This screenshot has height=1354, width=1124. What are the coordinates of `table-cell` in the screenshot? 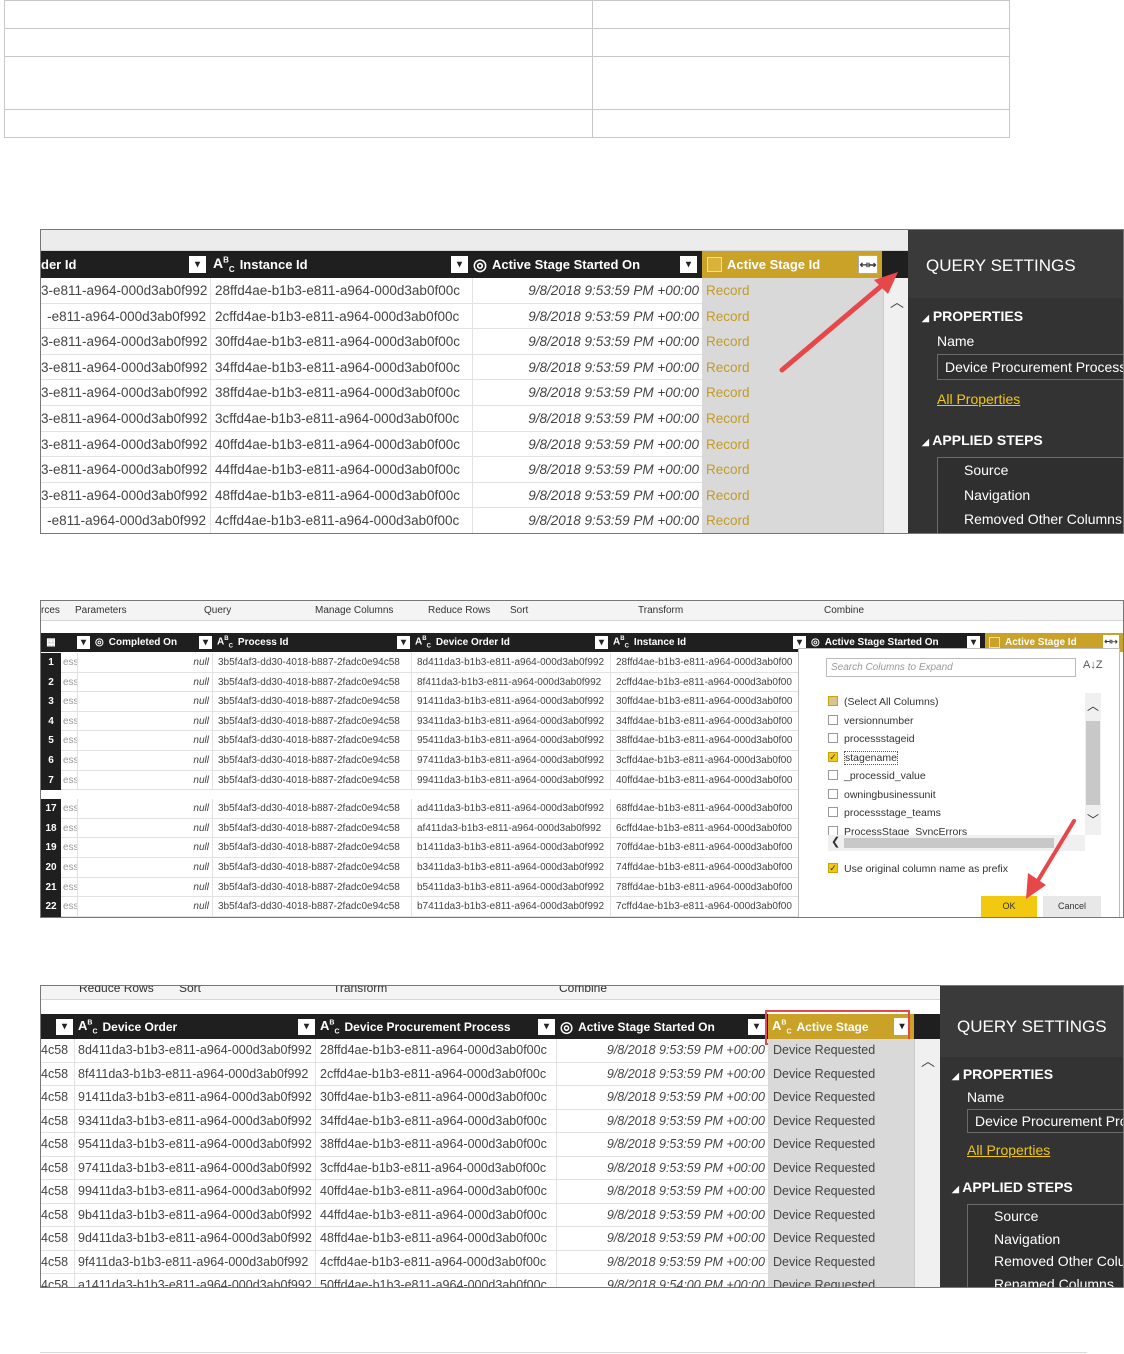 It's located at (801, 42).